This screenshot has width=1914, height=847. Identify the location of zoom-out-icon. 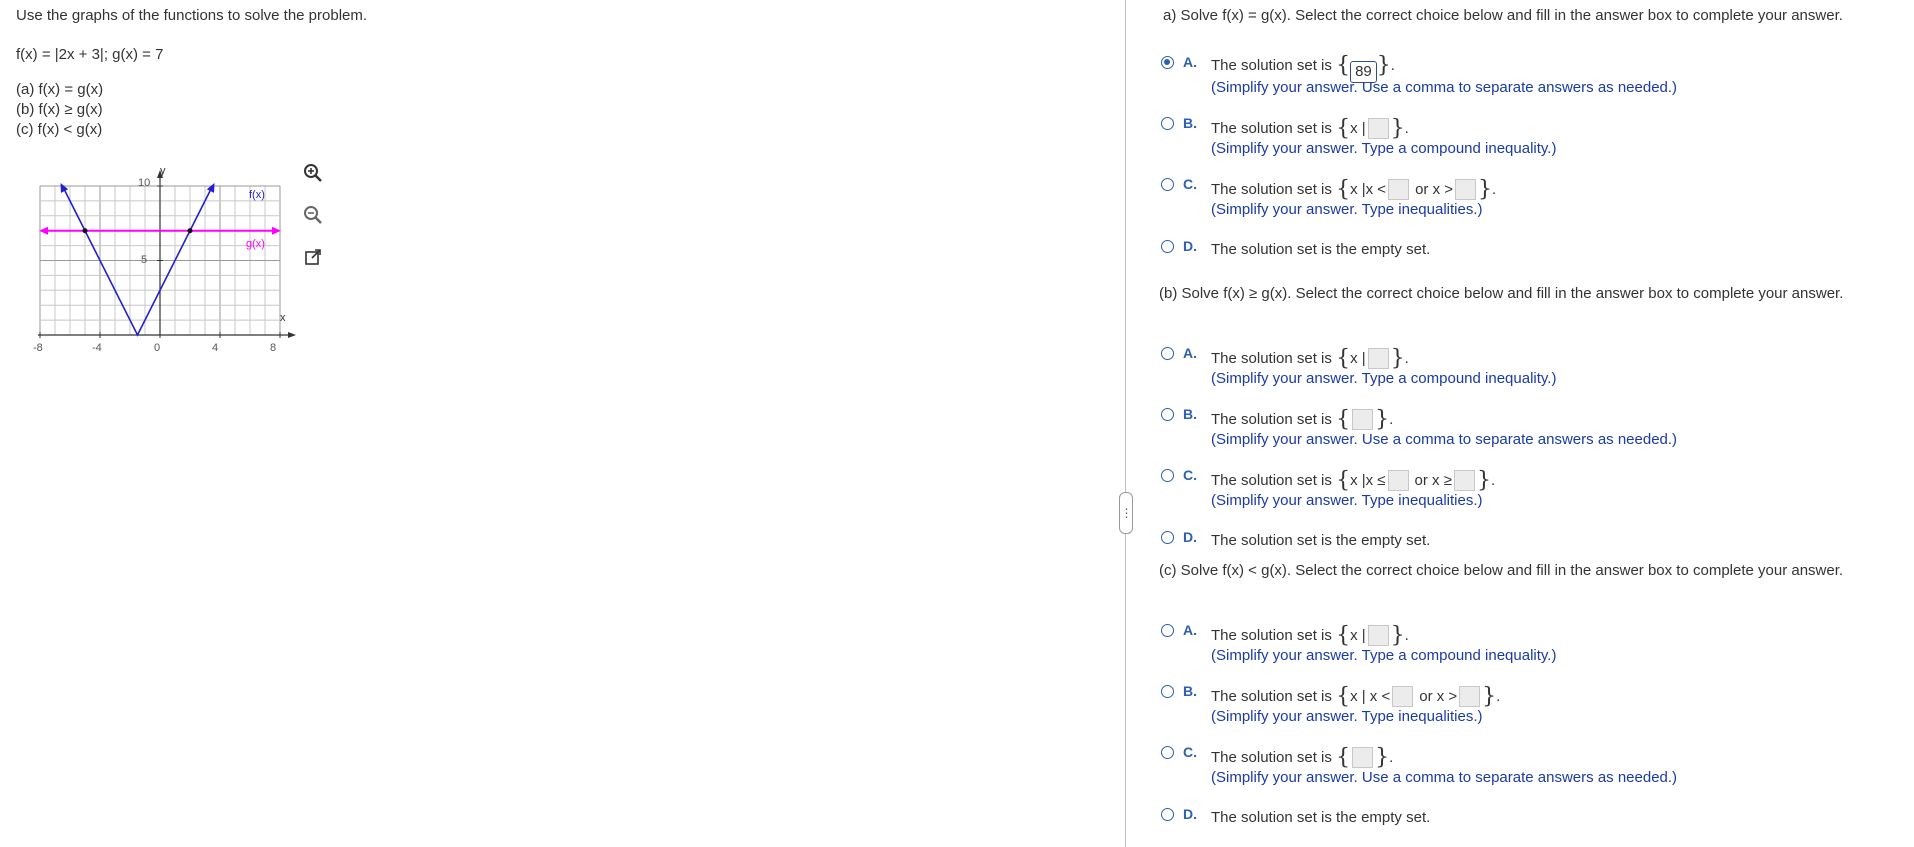
(313, 215).